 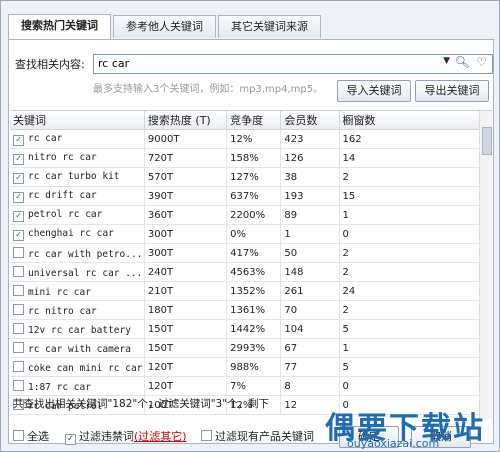 What do you see at coordinates (62, 195) in the screenshot?
I see `keyword-text: rc drift car` at bounding box center [62, 195].